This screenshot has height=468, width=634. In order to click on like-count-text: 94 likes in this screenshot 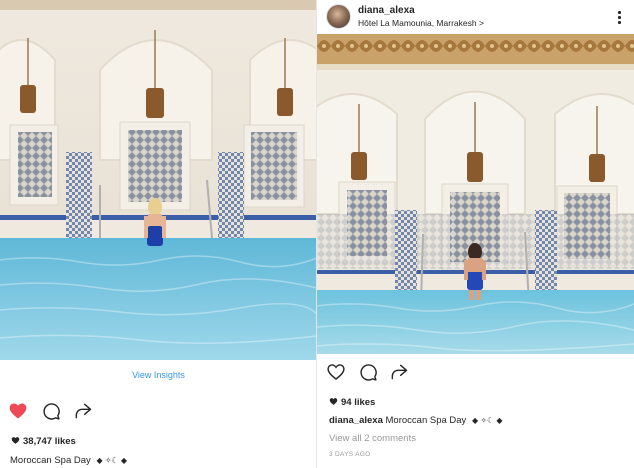, I will do `click(358, 402)`.